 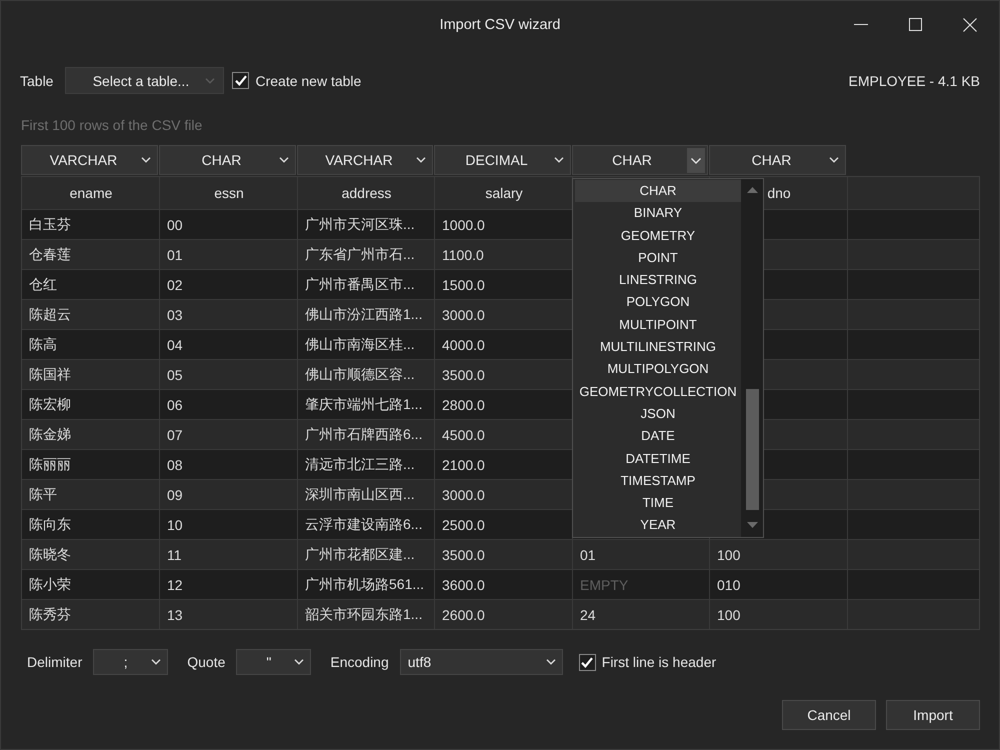 I want to click on scrollbar-thumb, so click(x=752, y=449).